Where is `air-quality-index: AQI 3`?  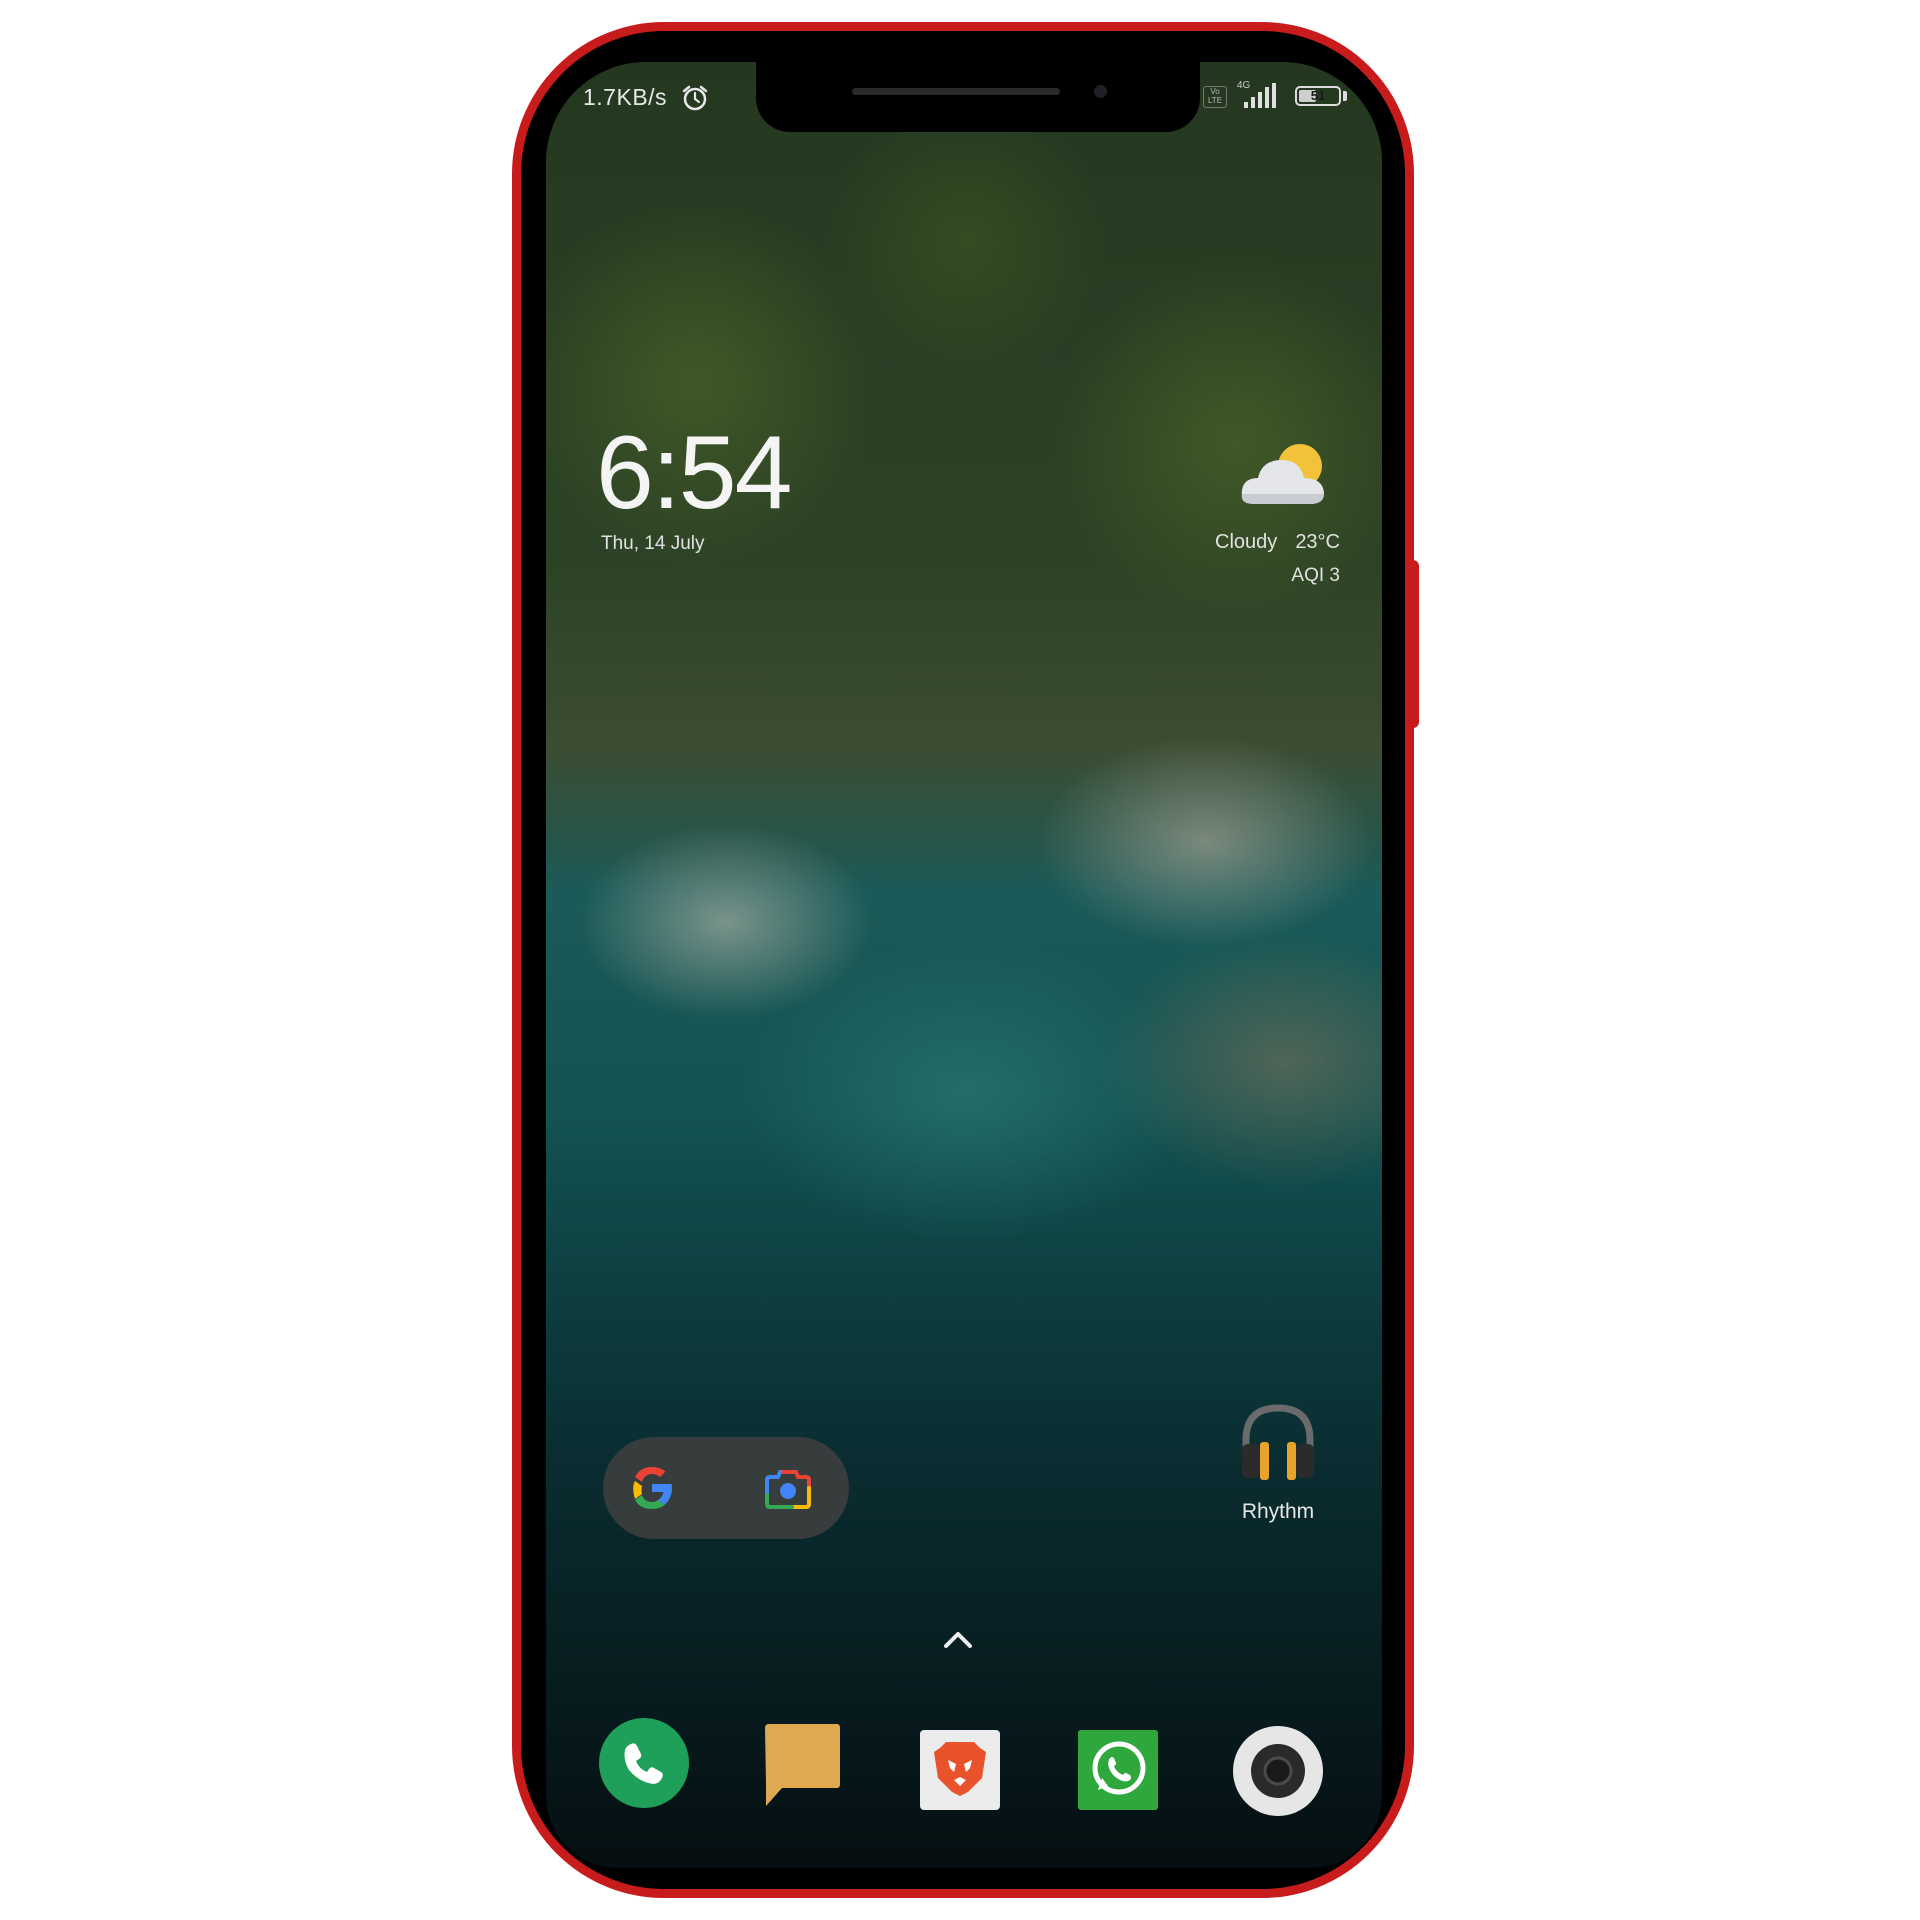
air-quality-index: AQI 3 is located at coordinates (1315, 576).